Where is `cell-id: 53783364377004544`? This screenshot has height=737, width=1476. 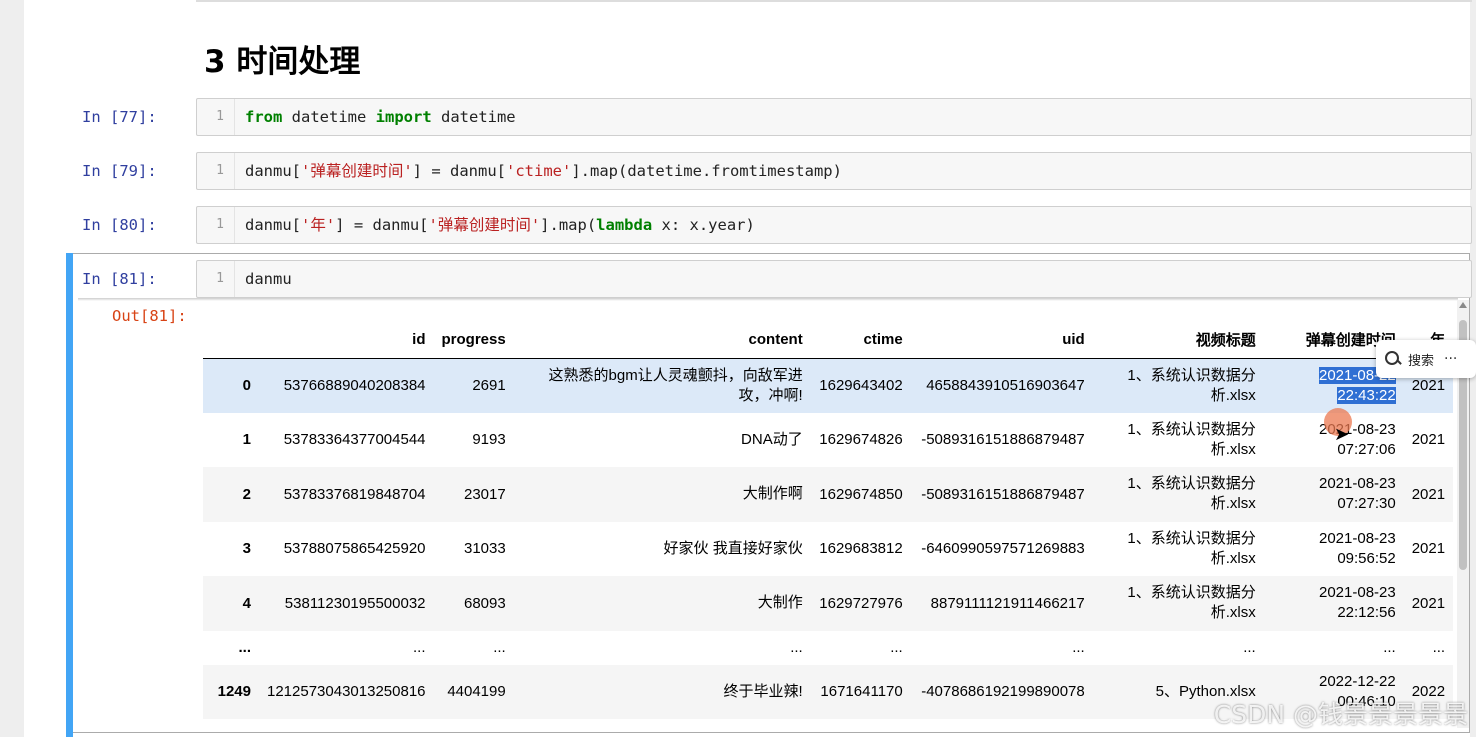 cell-id: 53783364377004544 is located at coordinates (354, 440).